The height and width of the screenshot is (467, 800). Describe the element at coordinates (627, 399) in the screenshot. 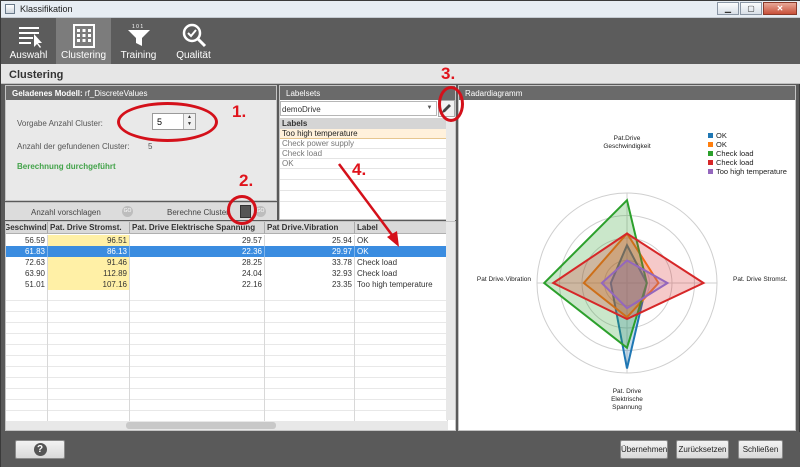

I see `radar-axis-label: Pat. Drive Elektrische Spannung` at that location.